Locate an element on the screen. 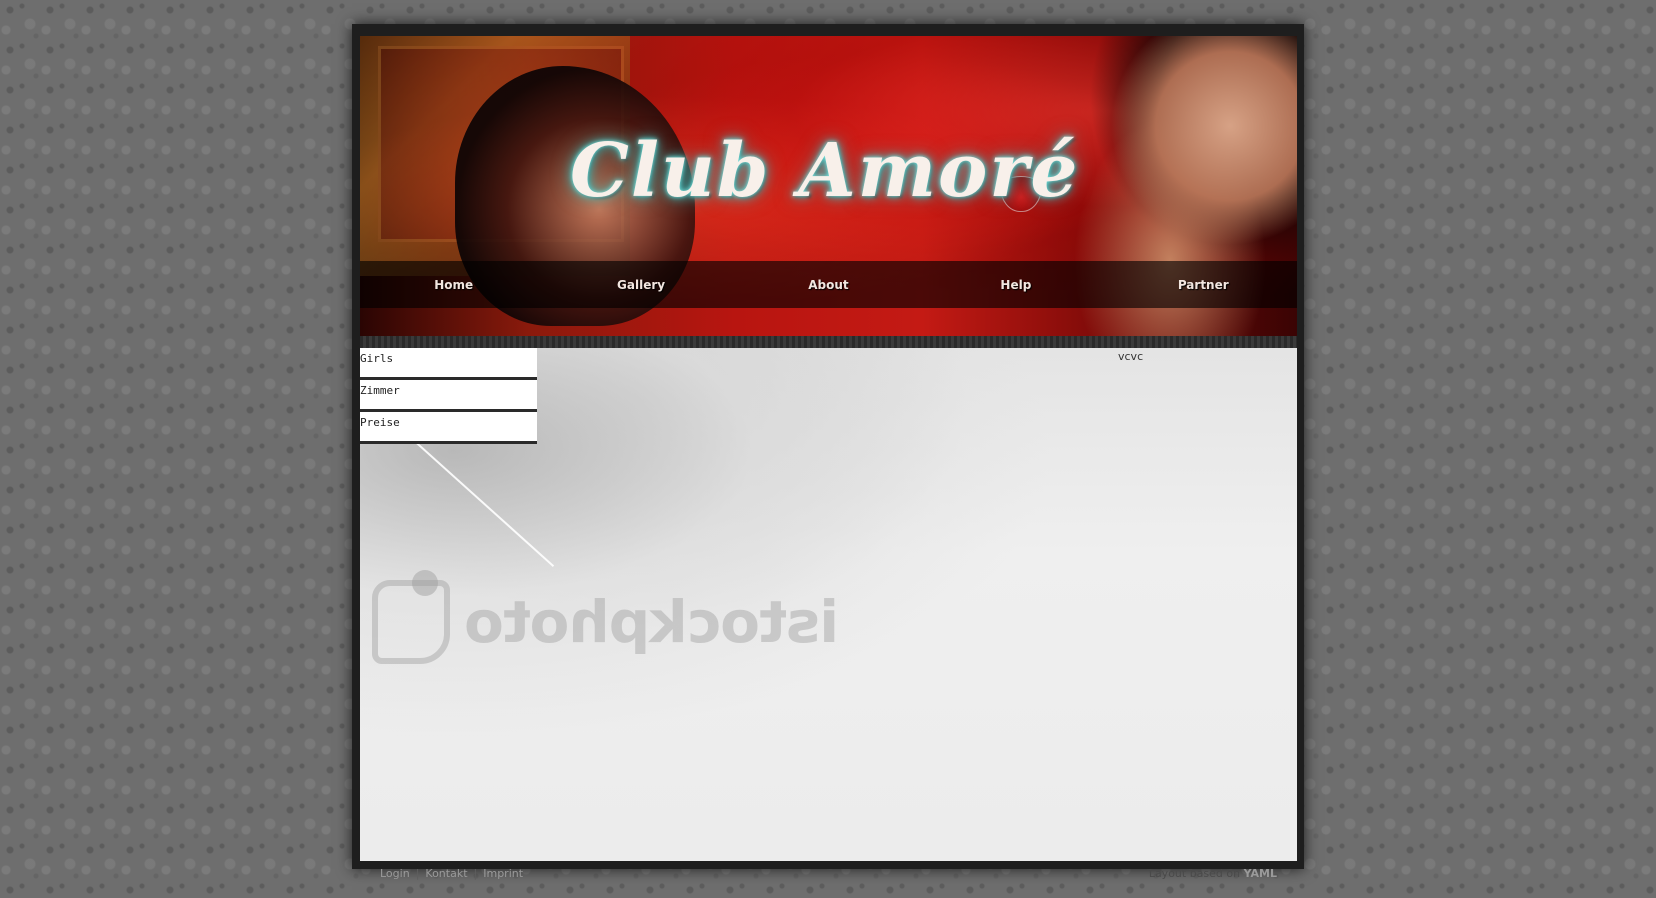 The height and width of the screenshot is (898, 1656). decorative-divider is located at coordinates (828, 342).